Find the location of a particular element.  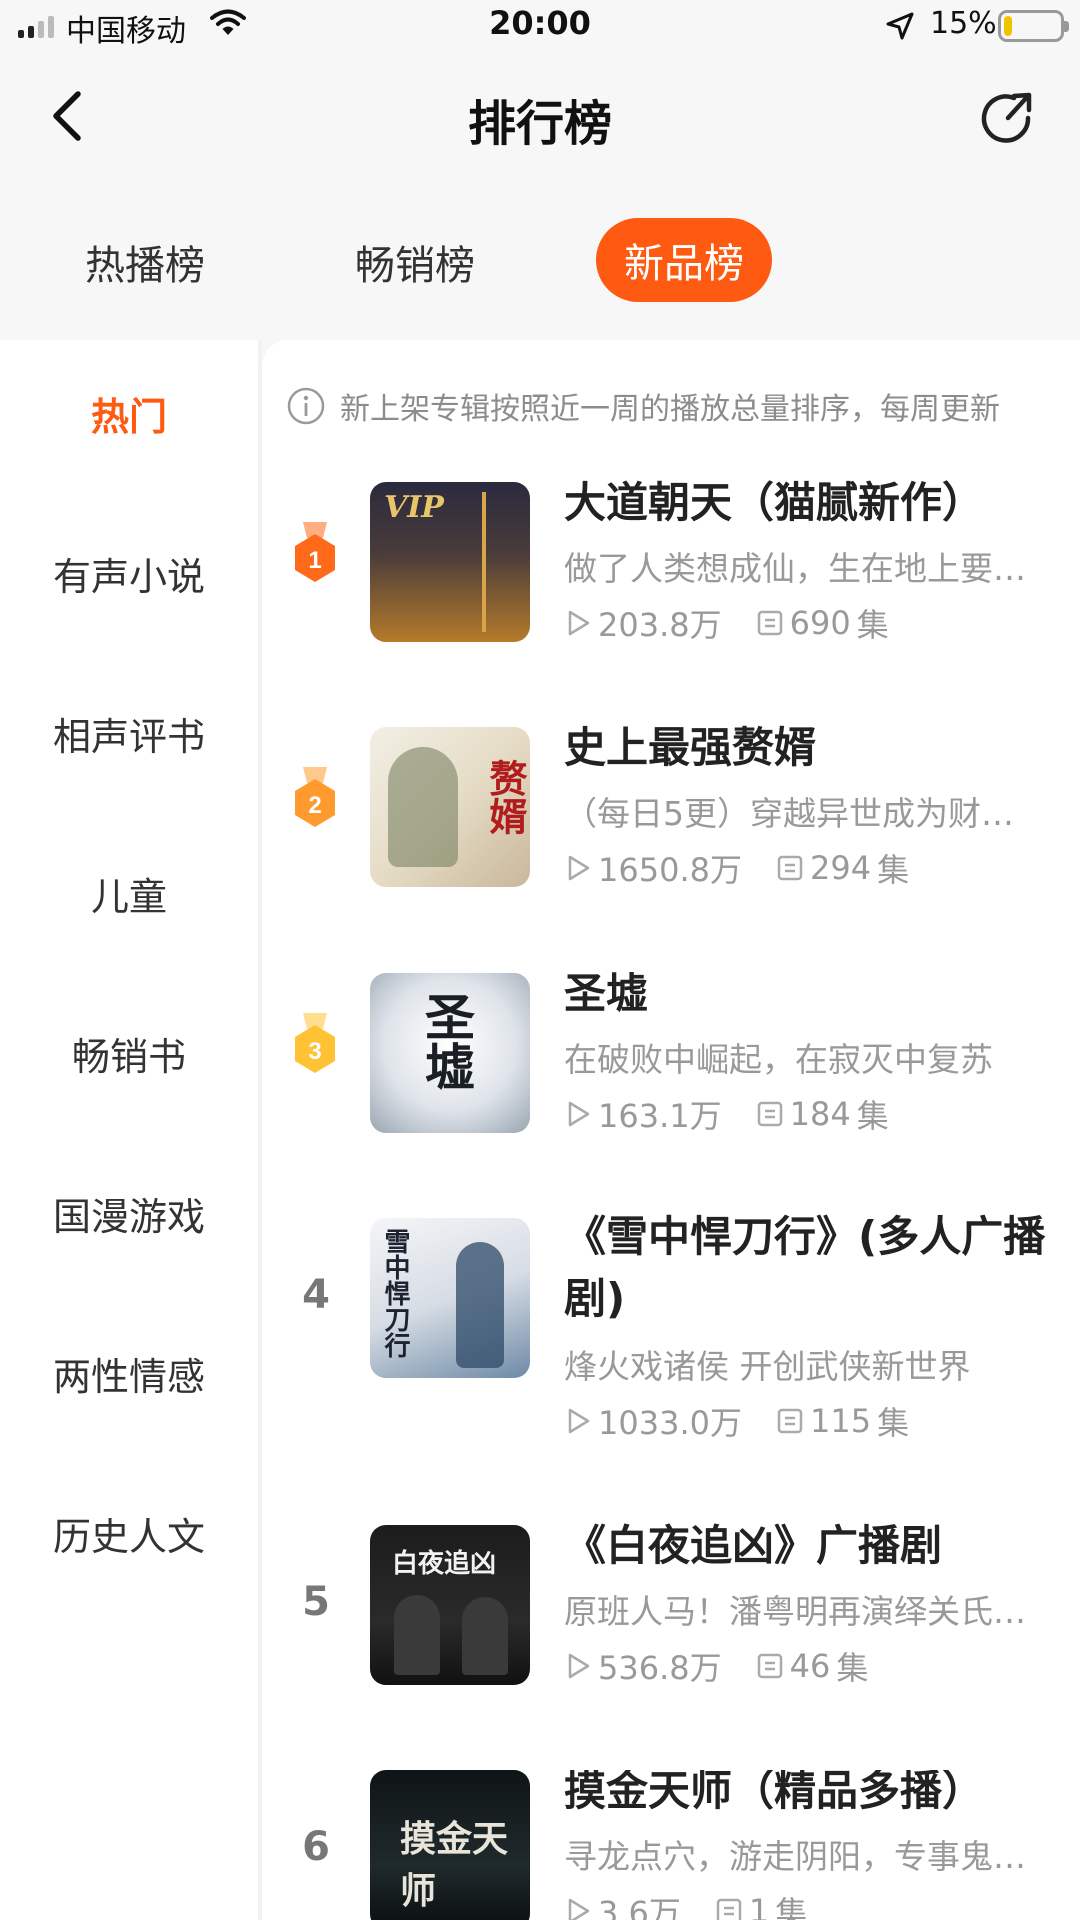

episode-count: 294 is located at coordinates (840, 868).